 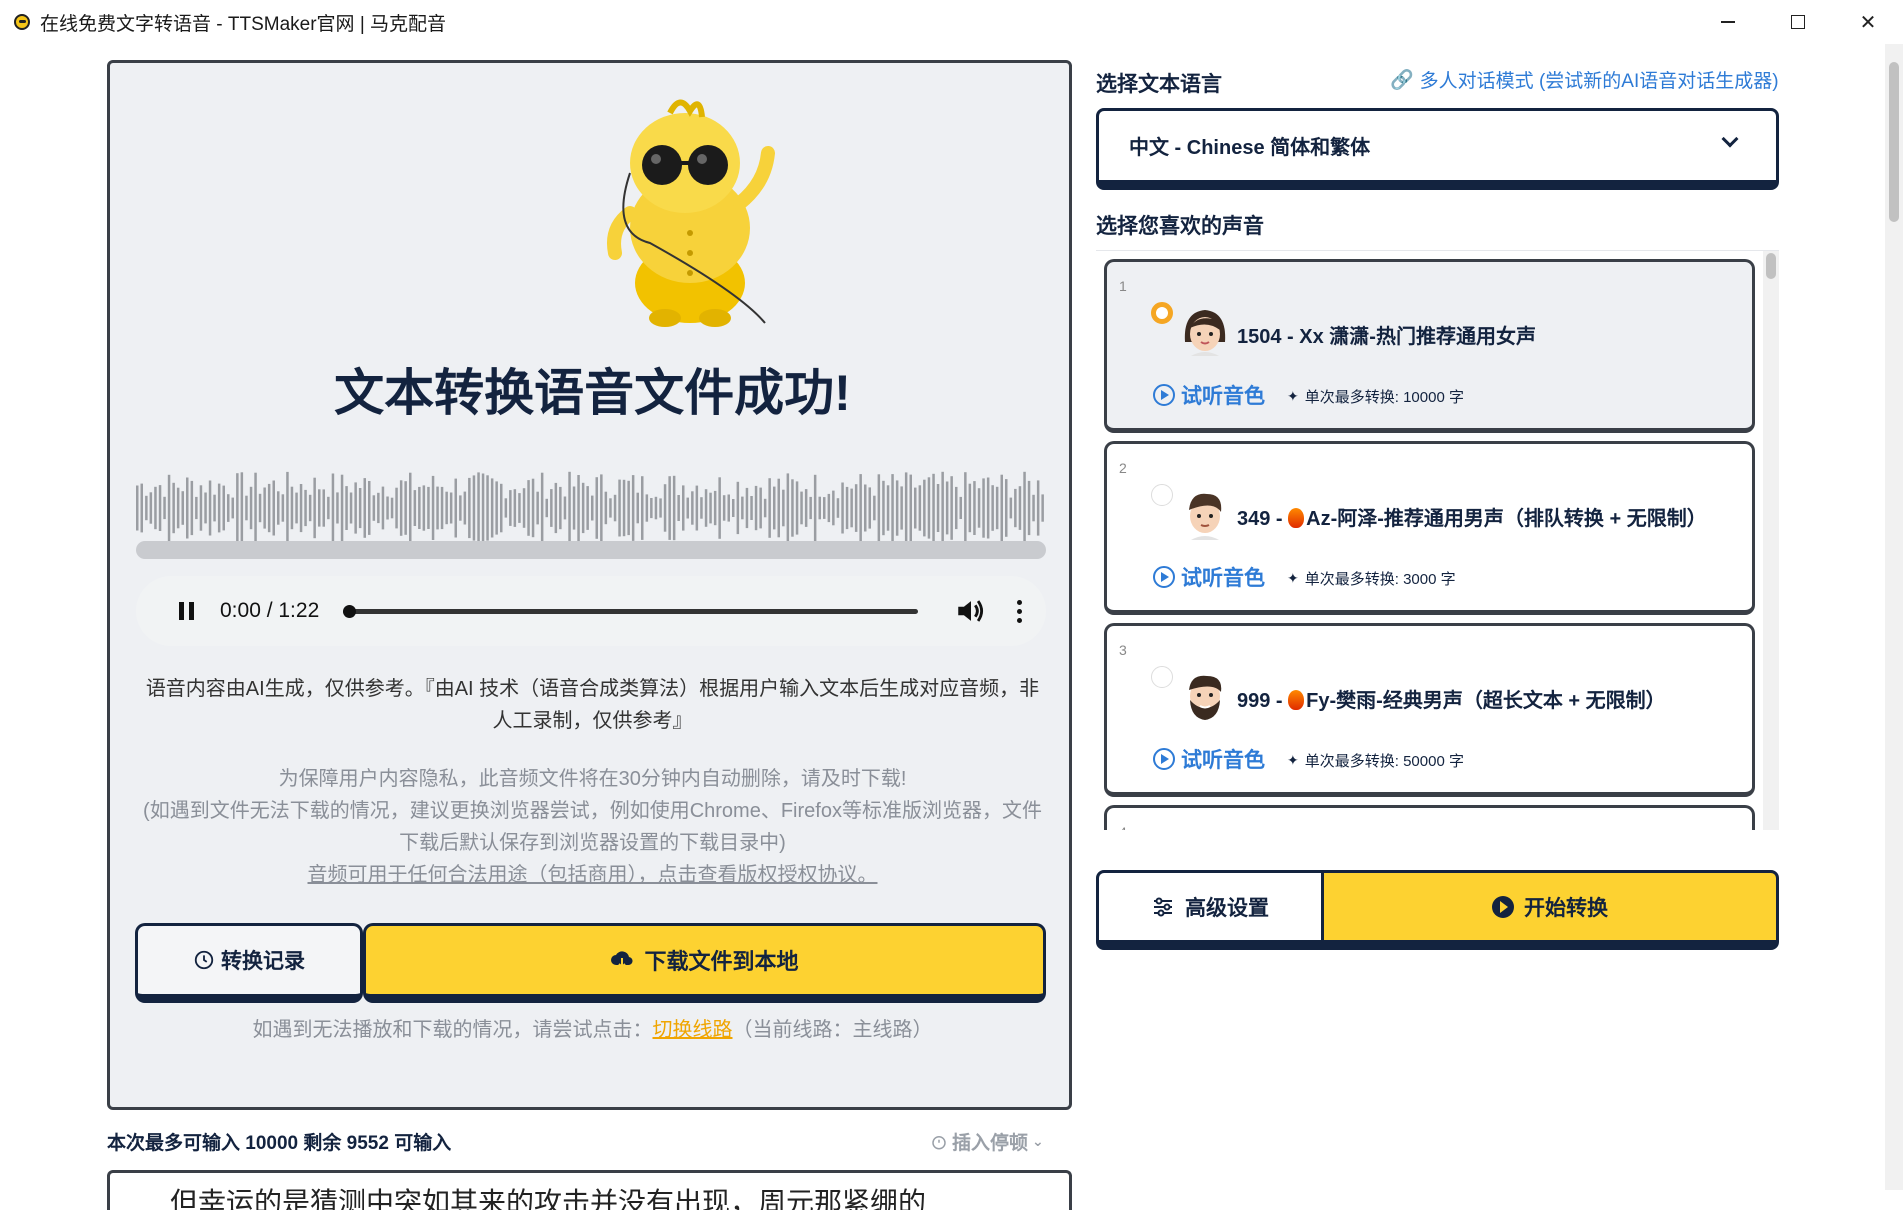 What do you see at coordinates (1384, 397) in the screenshot?
I see `max-chars-text: 单次最多转换: 10000 字` at bounding box center [1384, 397].